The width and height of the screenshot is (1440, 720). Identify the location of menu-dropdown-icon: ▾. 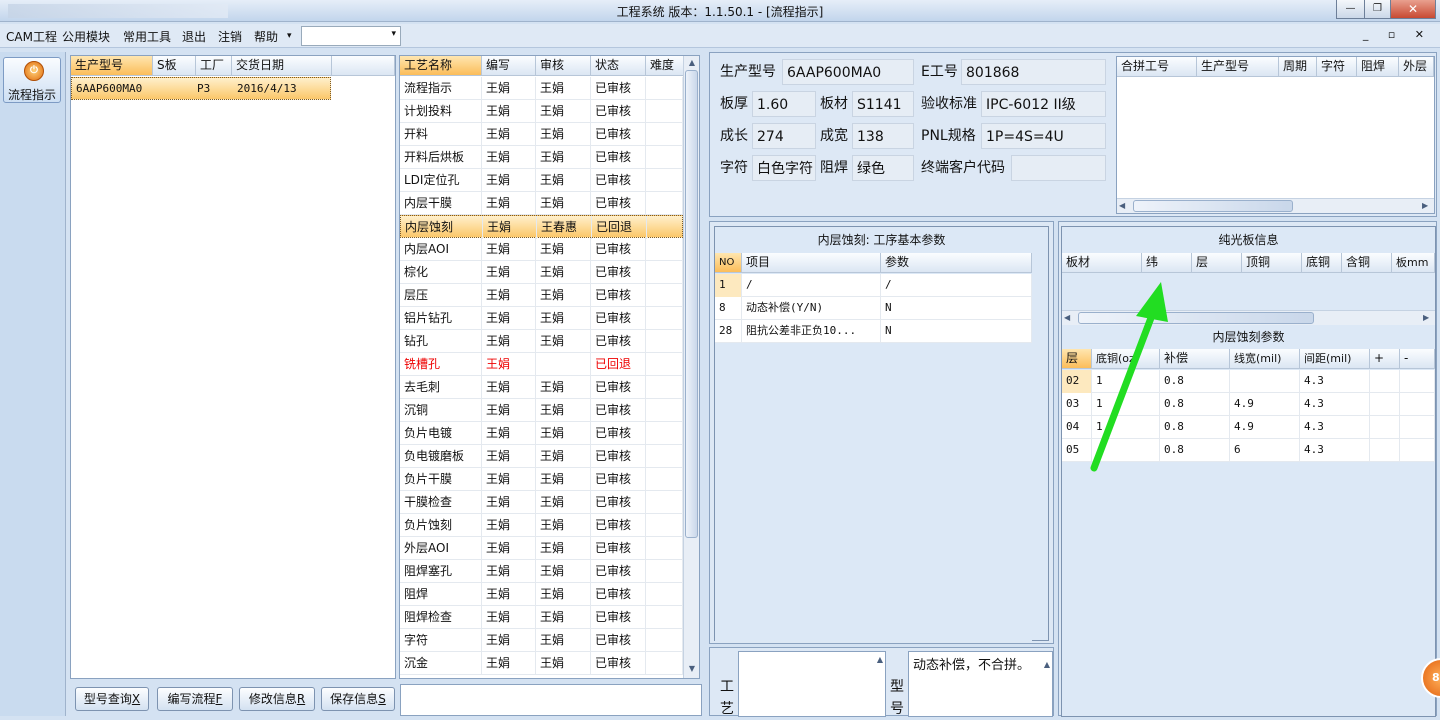
(289, 36).